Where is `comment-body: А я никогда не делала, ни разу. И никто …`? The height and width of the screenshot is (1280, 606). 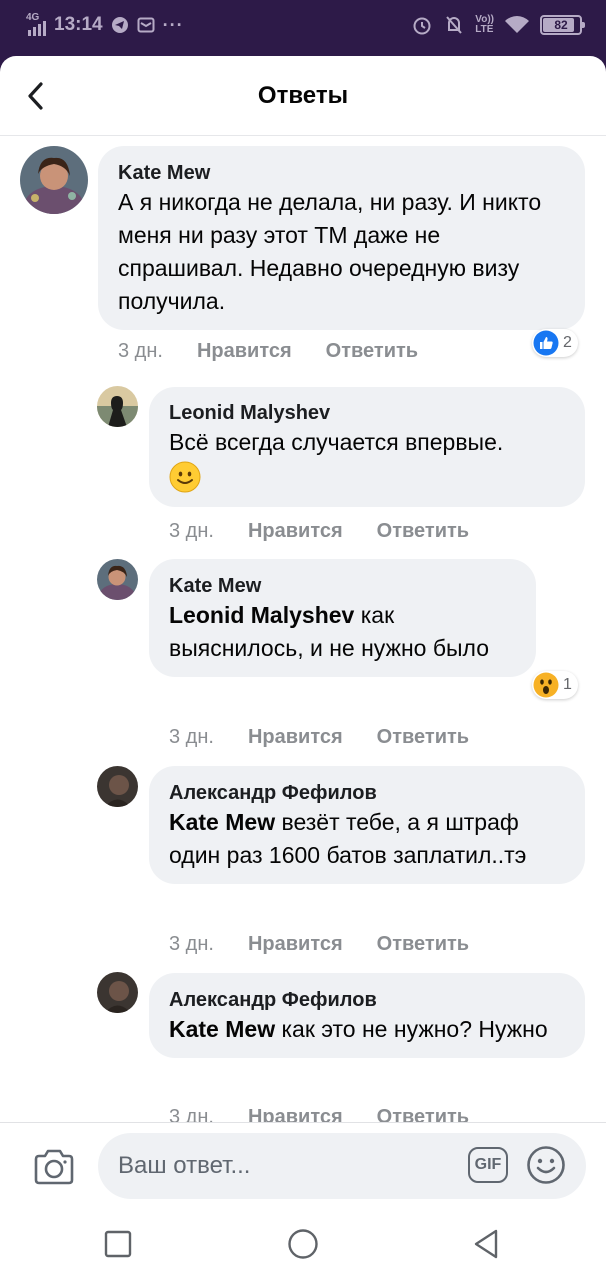 comment-body: А я никогда не делала, ни разу. И никто … is located at coordinates (330, 251).